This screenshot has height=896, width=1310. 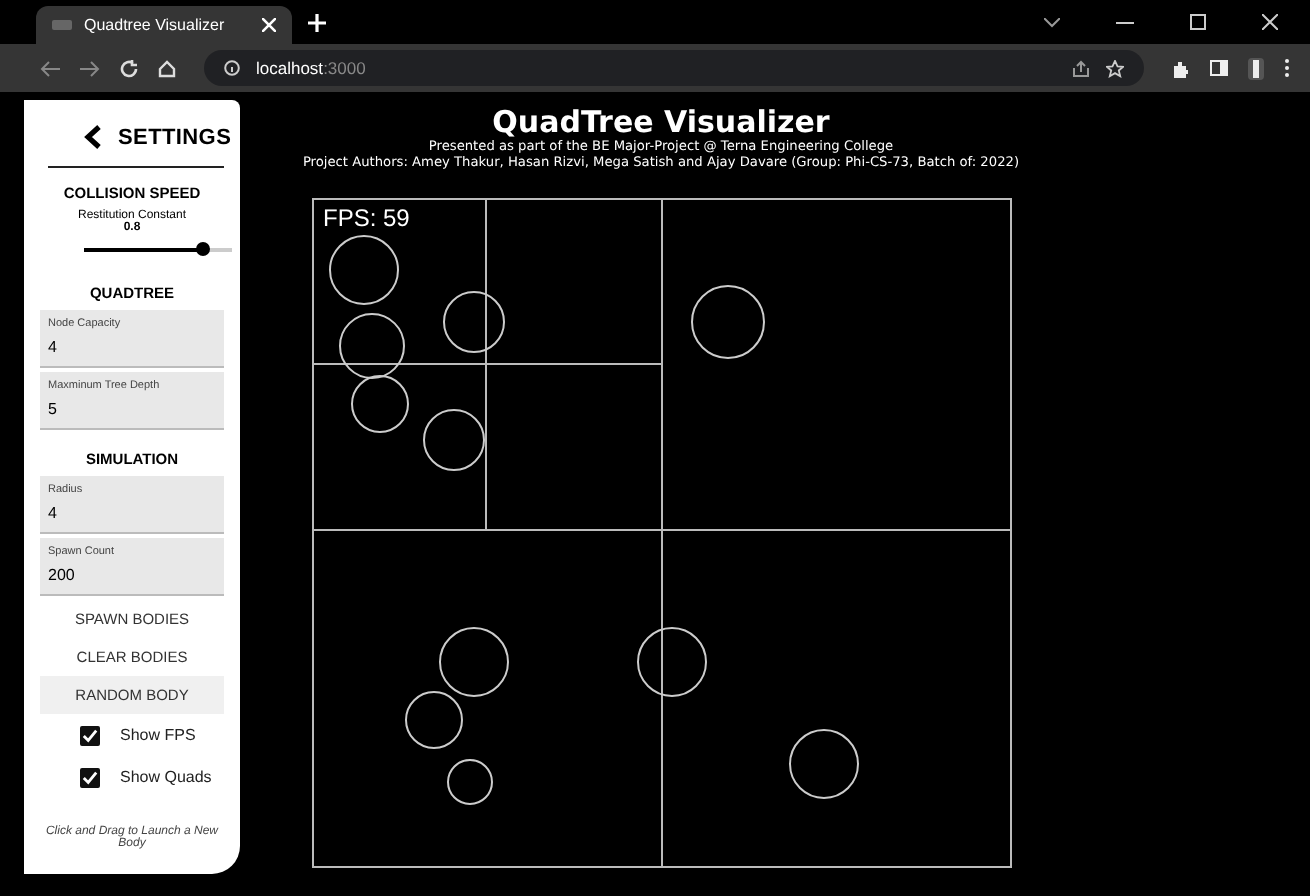 I want to click on star-icon, so click(x=1115, y=68).